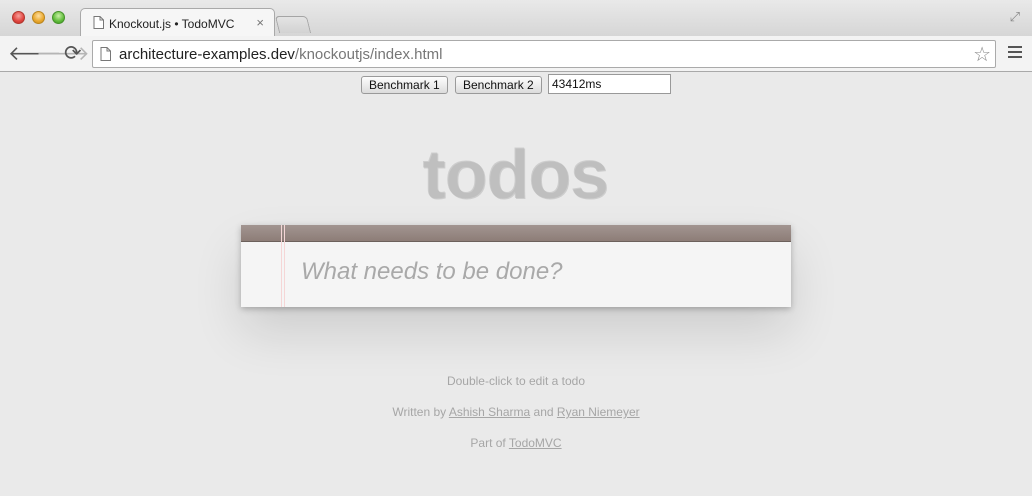  Describe the element at coordinates (419, 412) in the screenshot. I see `written-by-label: Written by` at that location.